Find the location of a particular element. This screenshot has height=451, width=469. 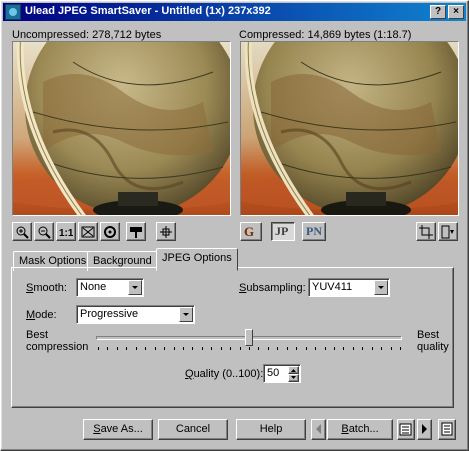

image-size-icon is located at coordinates (447, 232).